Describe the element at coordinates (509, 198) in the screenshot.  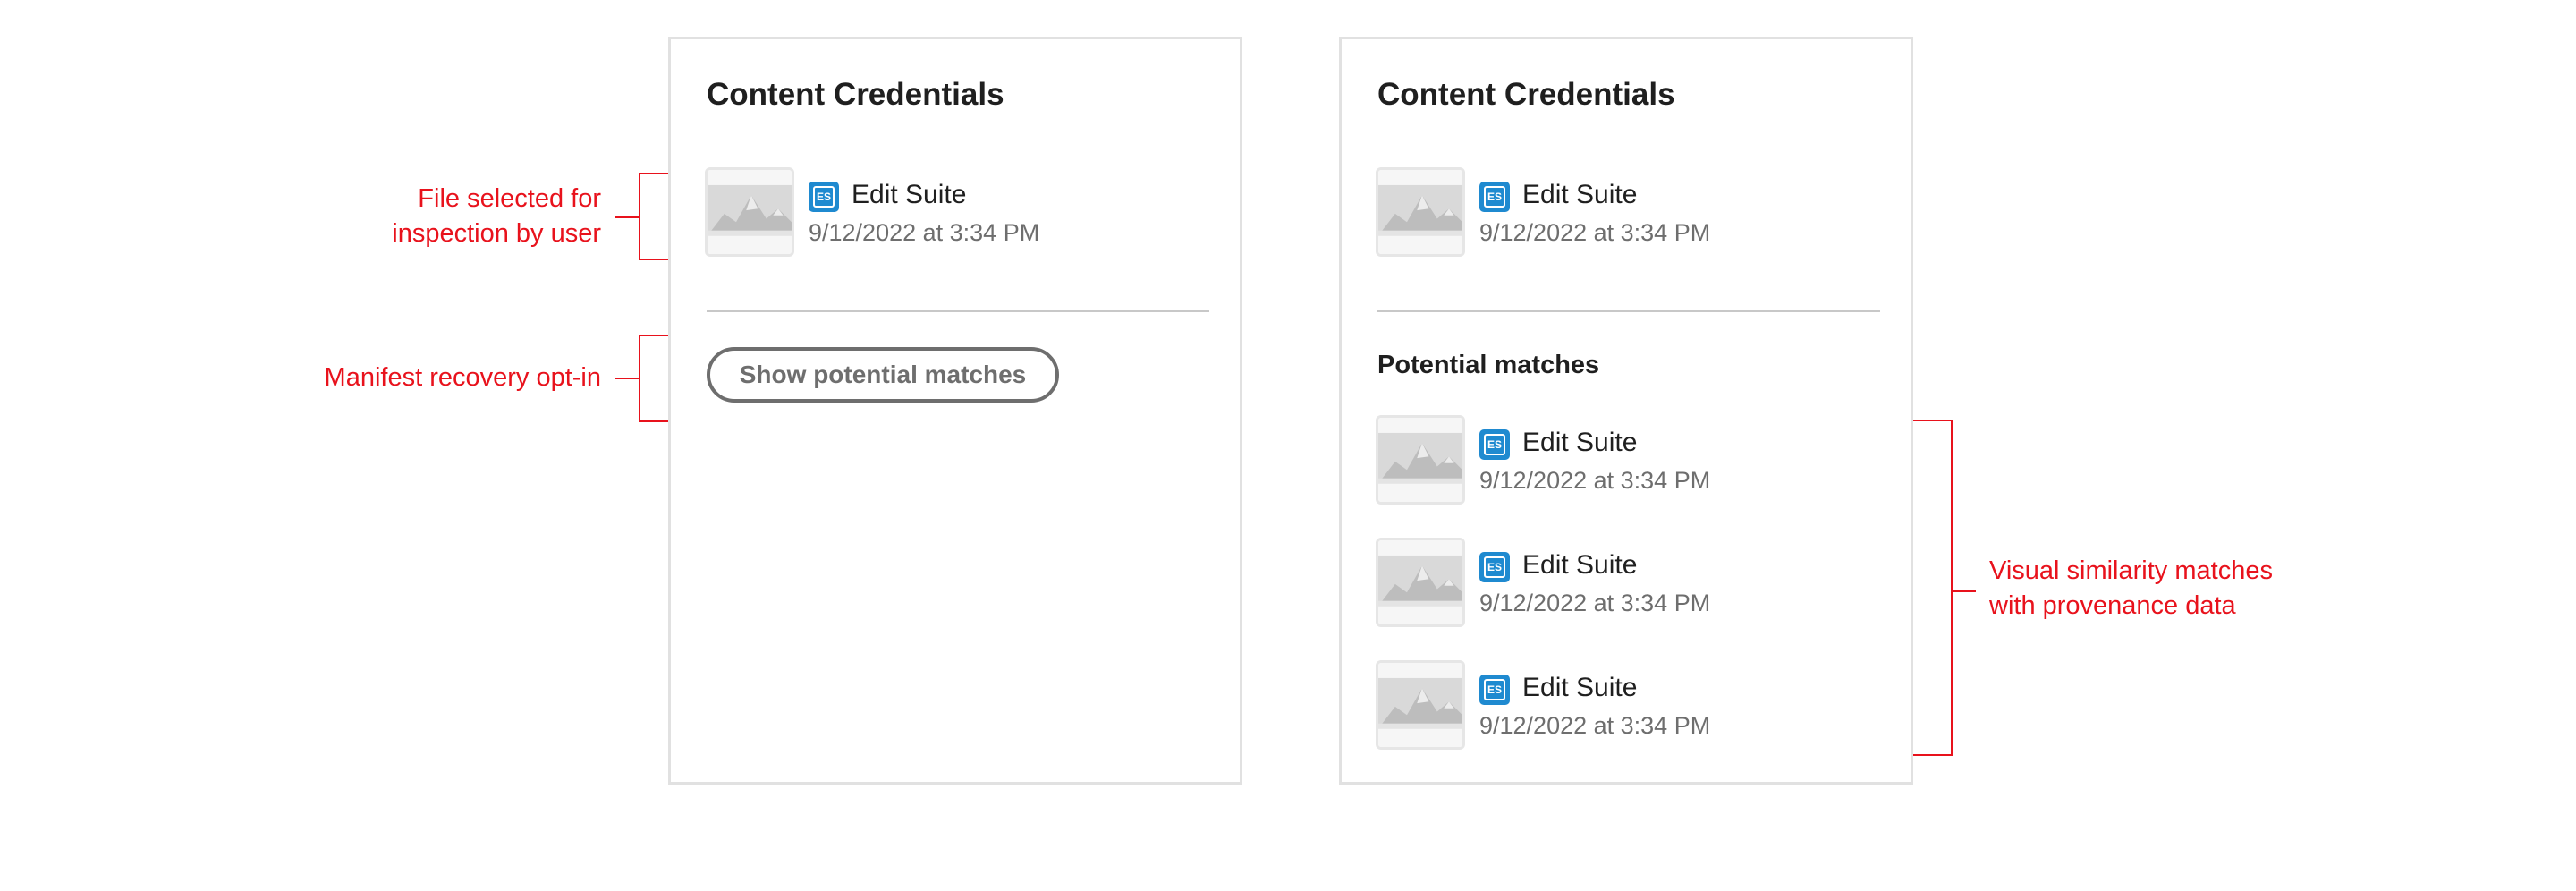
I see `annotation-file-selected-line-1: File selected for` at that location.